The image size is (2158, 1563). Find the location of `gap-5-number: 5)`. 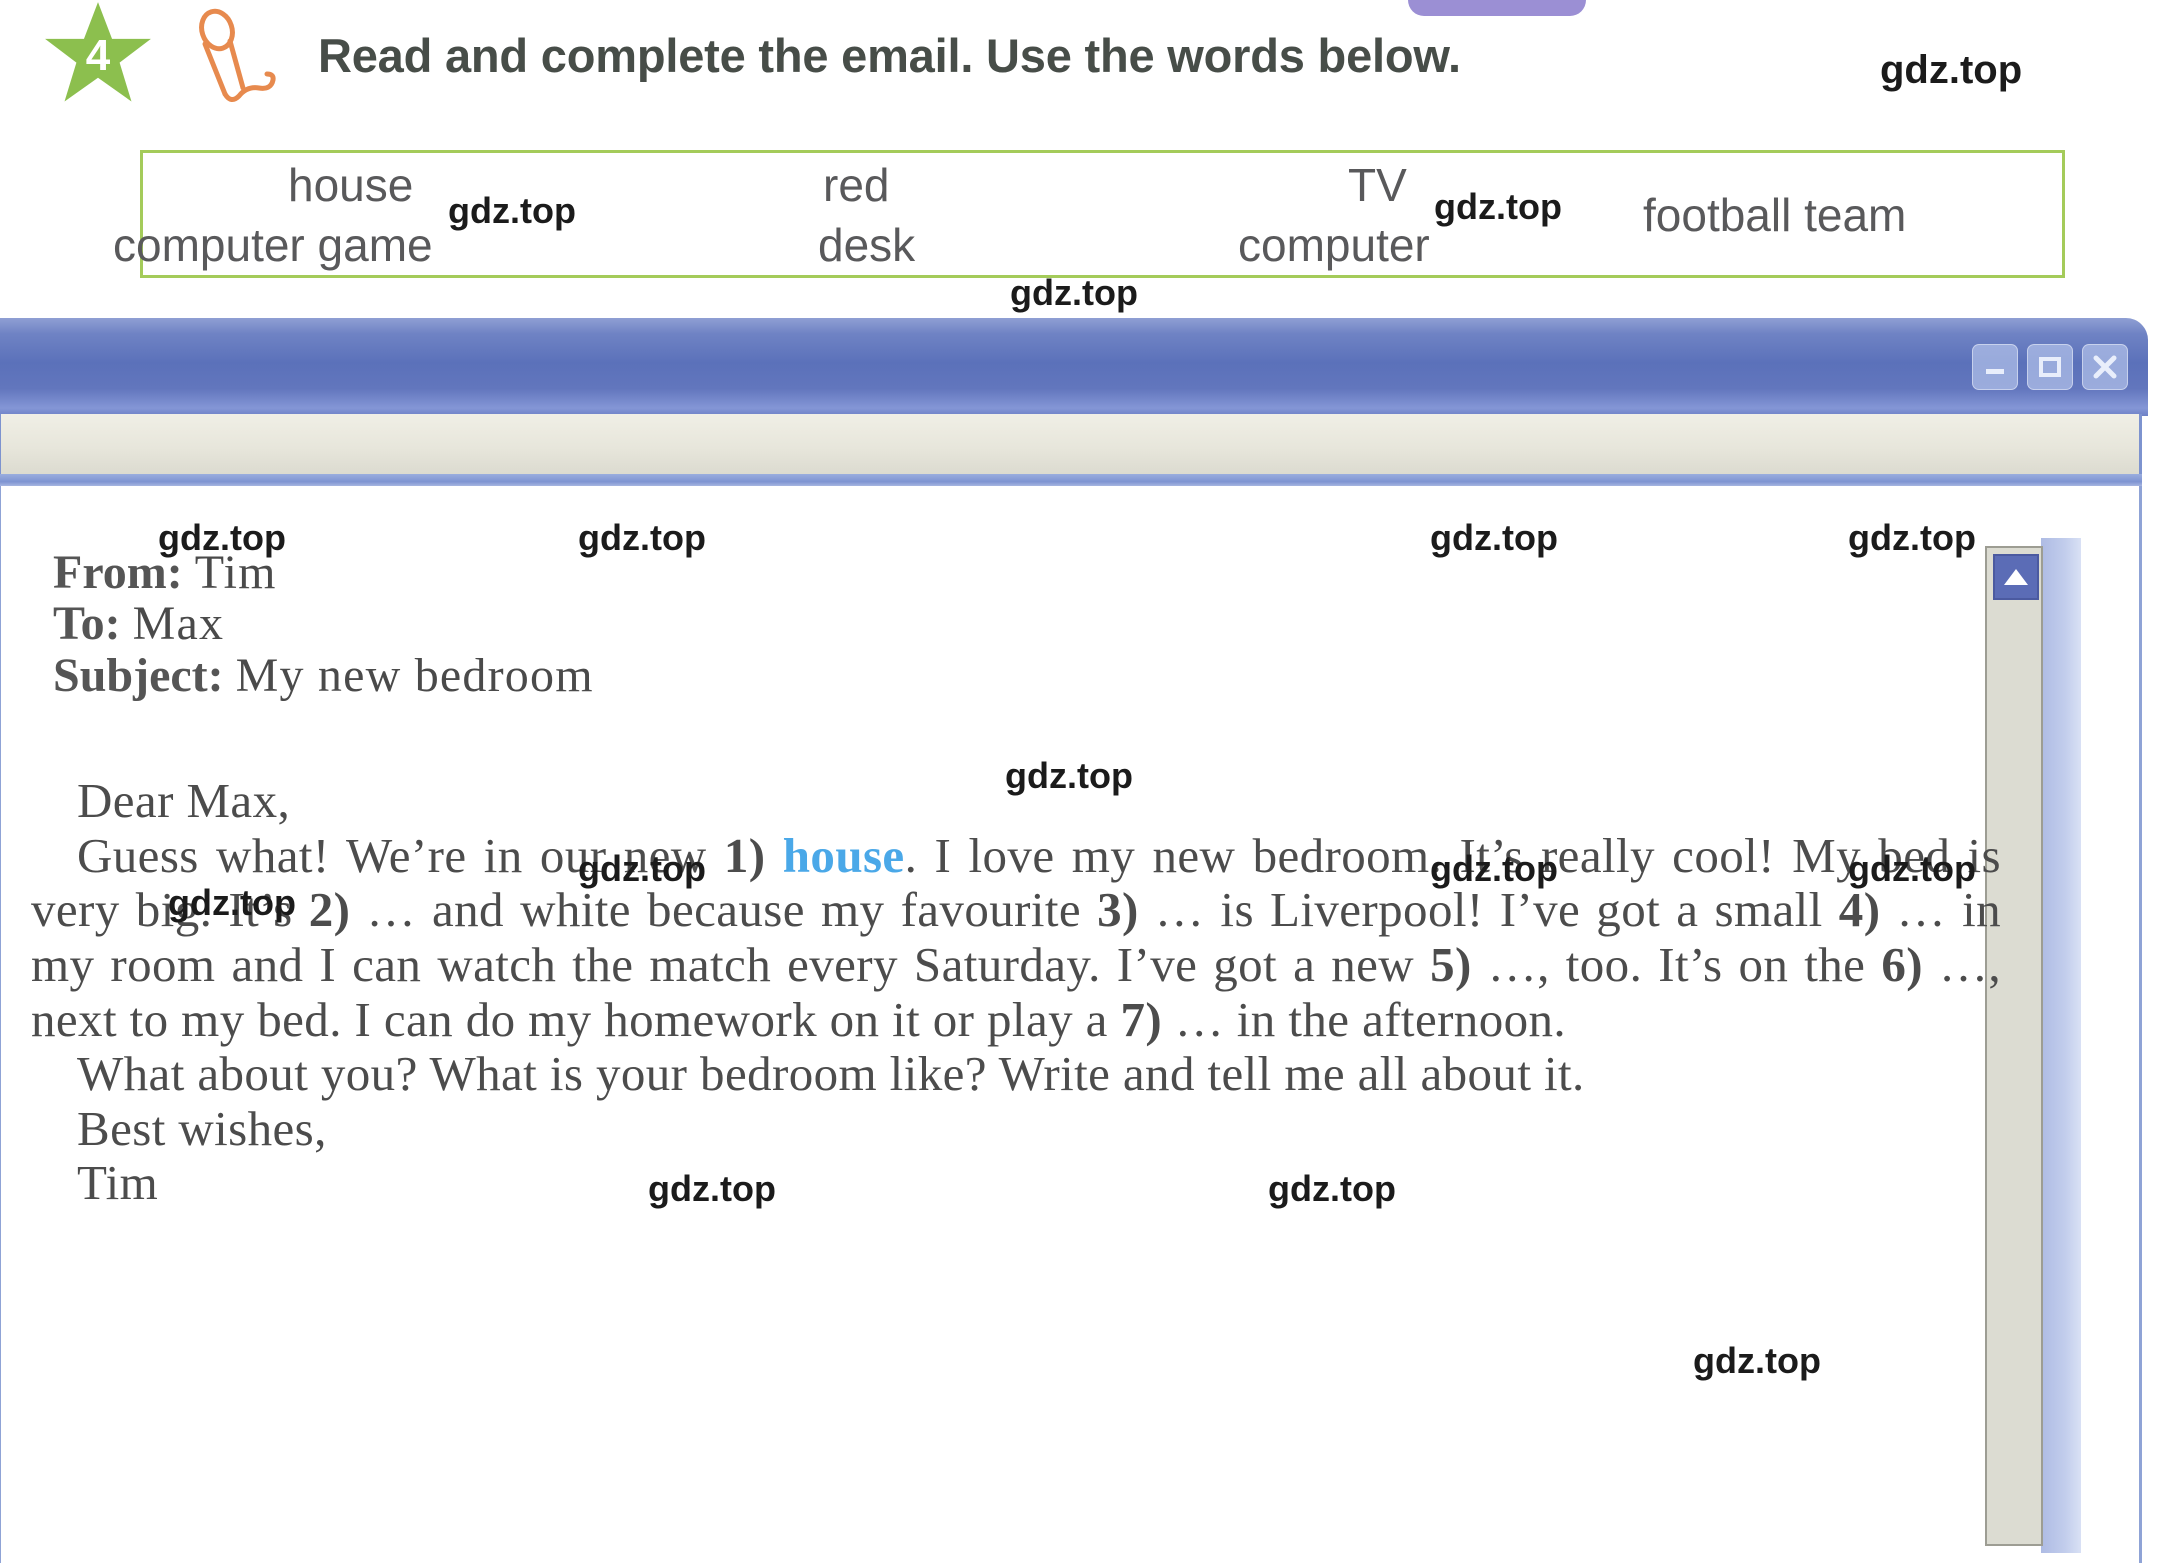

gap-5-number: 5) is located at coordinates (1451, 964).